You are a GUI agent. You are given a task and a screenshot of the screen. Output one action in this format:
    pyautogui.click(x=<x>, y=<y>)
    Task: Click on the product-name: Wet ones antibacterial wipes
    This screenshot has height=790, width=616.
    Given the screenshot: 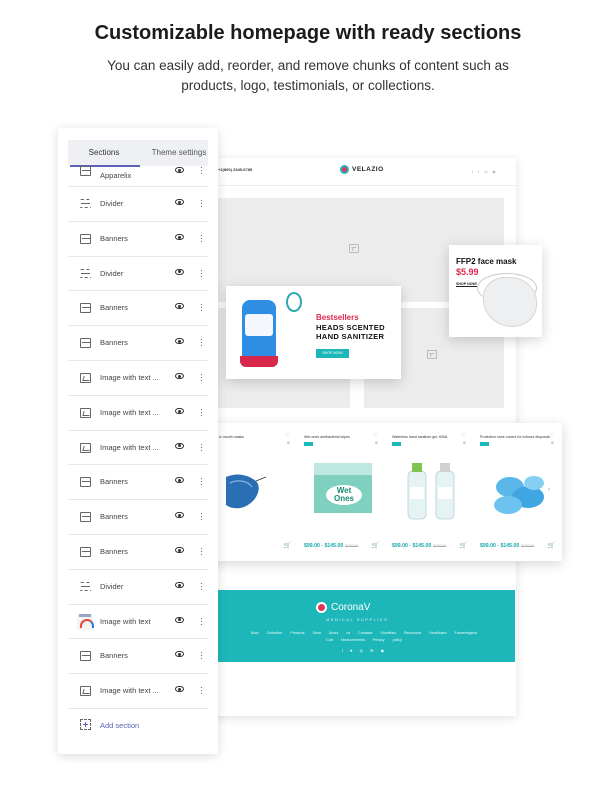 What is the action you would take?
    pyautogui.click(x=339, y=437)
    